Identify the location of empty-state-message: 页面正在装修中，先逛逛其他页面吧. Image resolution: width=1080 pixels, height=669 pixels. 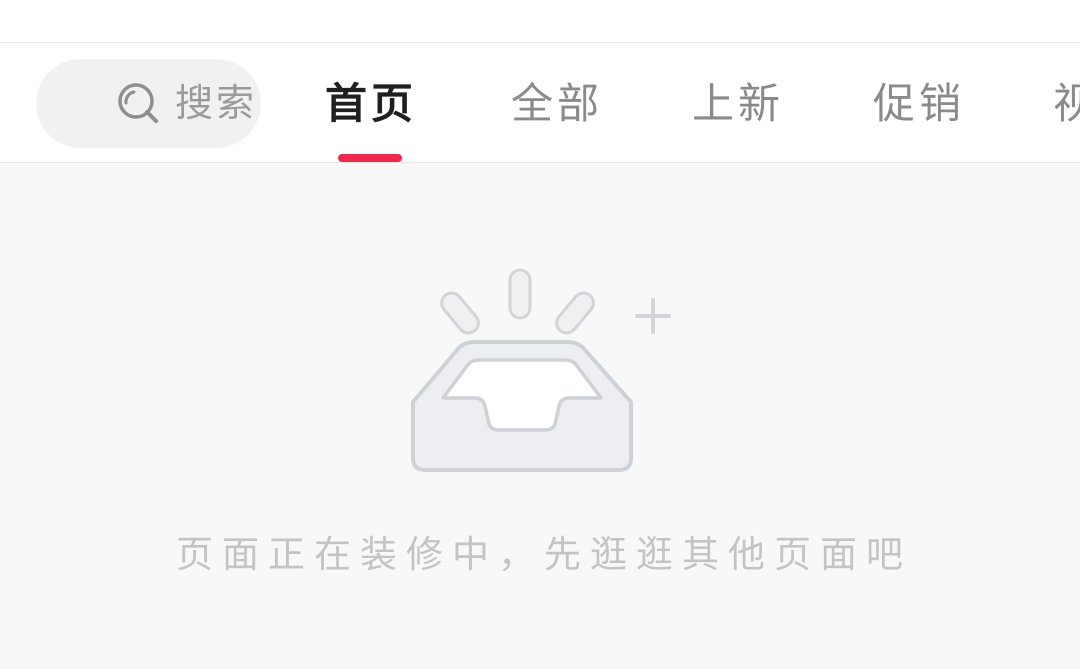
(544, 554).